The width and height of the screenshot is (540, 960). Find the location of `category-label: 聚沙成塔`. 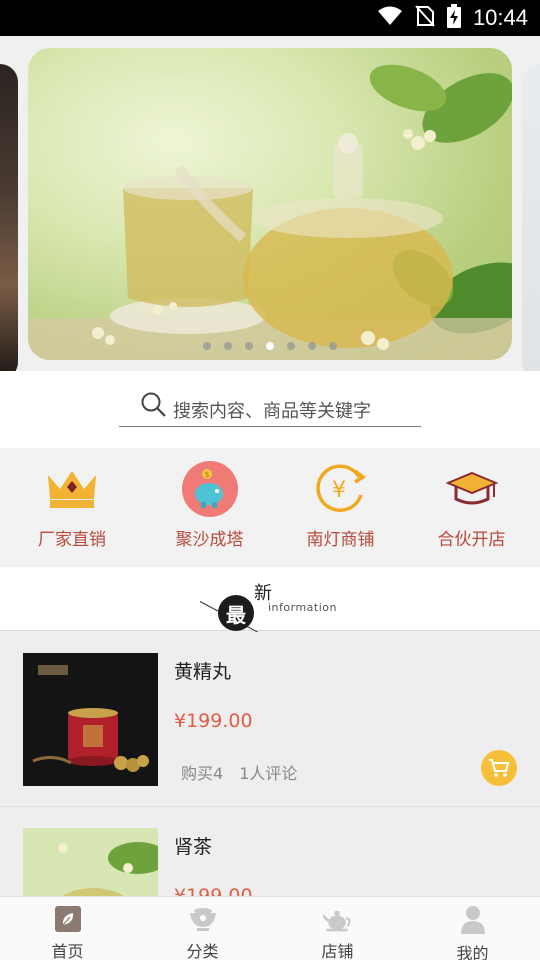

category-label: 聚沙成塔 is located at coordinates (209, 540).